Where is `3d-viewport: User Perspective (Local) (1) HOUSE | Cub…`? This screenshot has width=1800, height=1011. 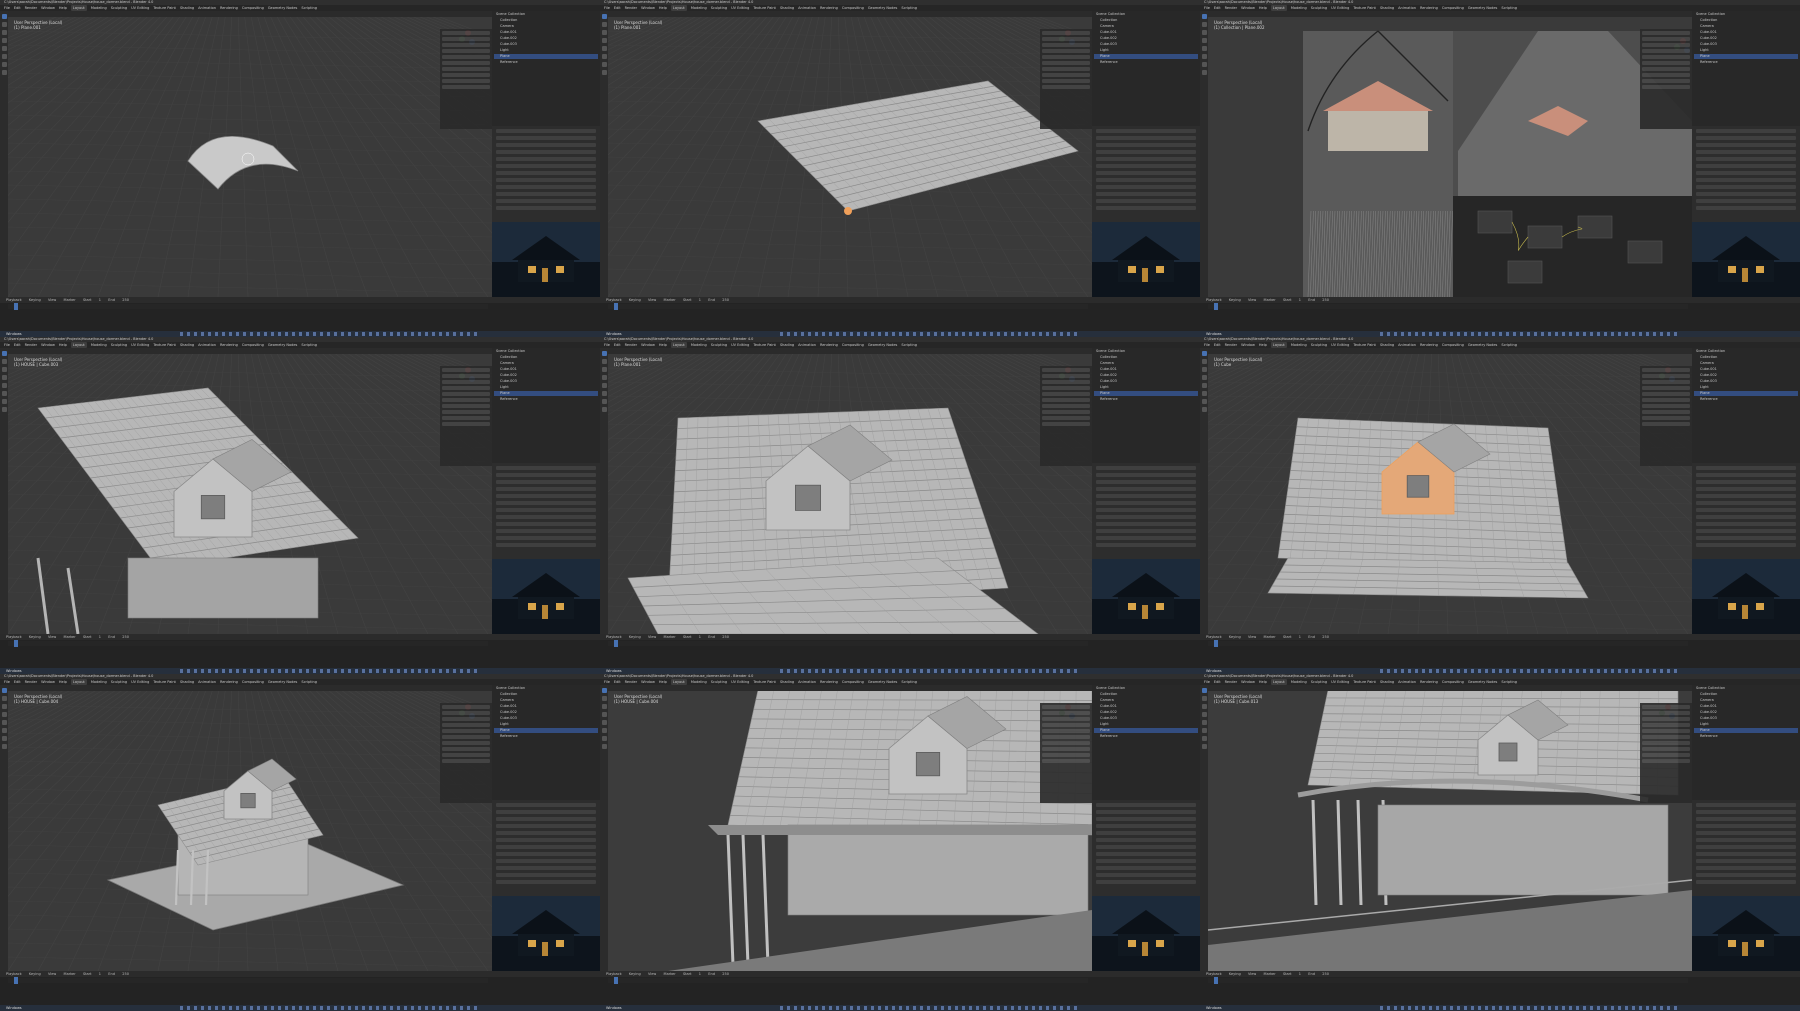
3d-viewport: User Perspective (Local) (1) HOUSE | Cub… is located at coordinates (1450, 828).